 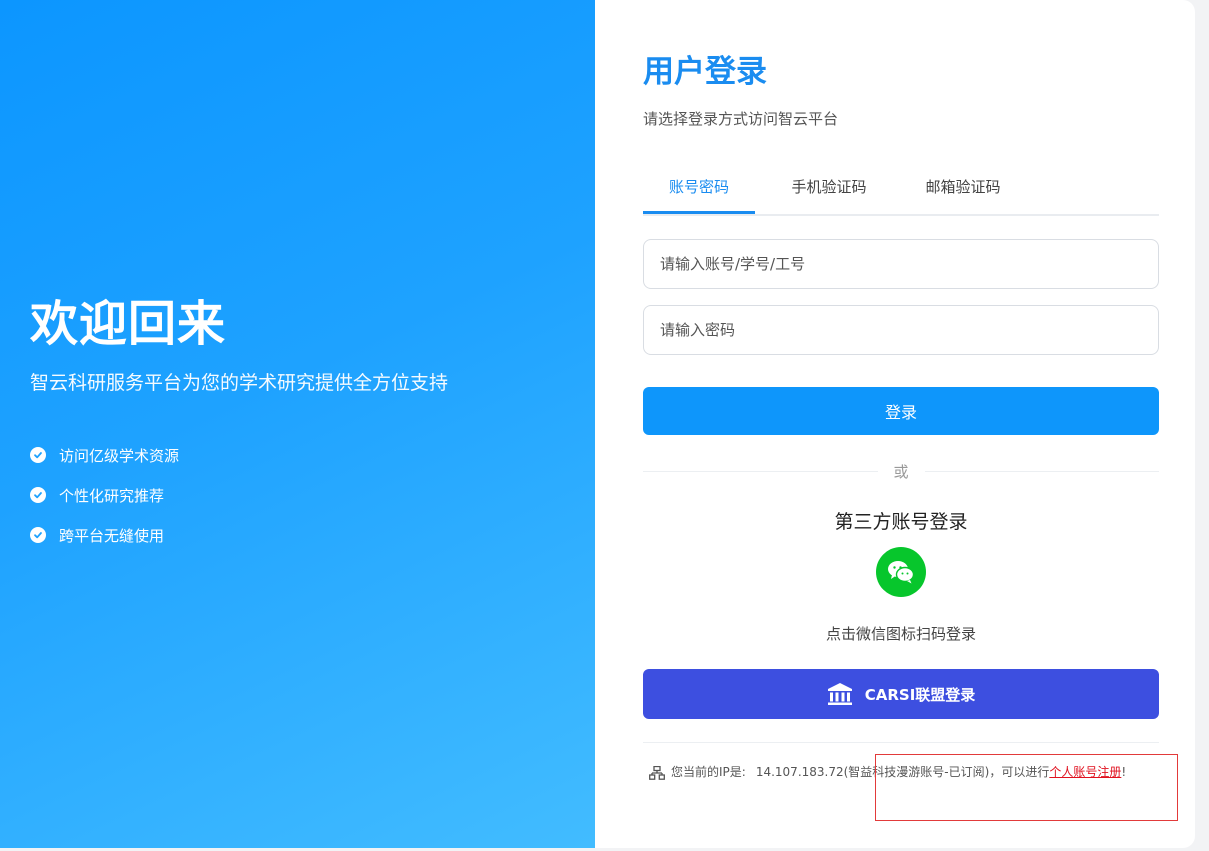 I want to click on feature-label: 跨平台无缝使用, so click(x=112, y=535).